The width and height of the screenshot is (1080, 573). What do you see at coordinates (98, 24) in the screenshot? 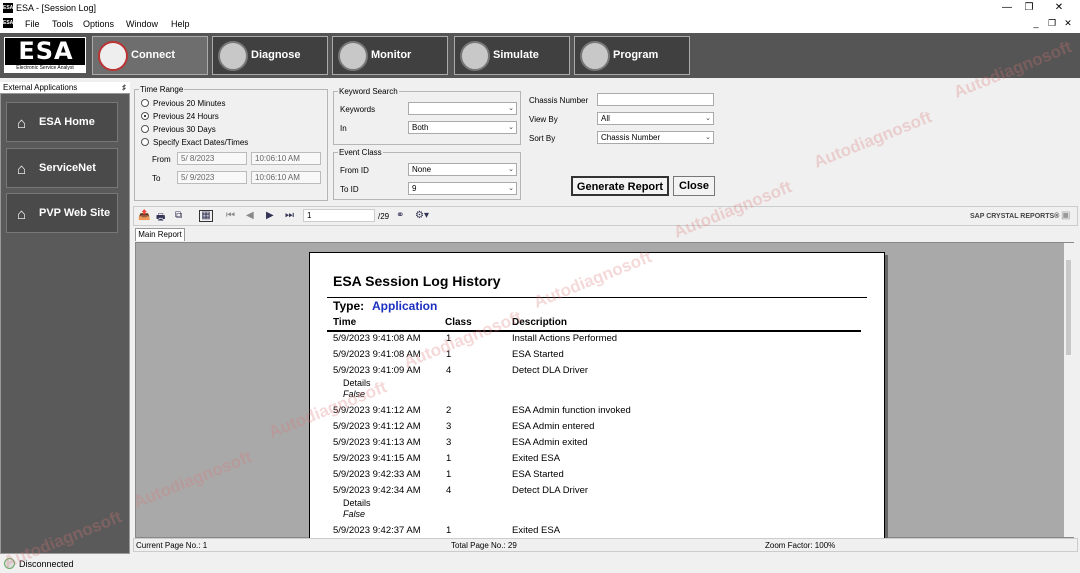
I see `menu-options: Options` at bounding box center [98, 24].